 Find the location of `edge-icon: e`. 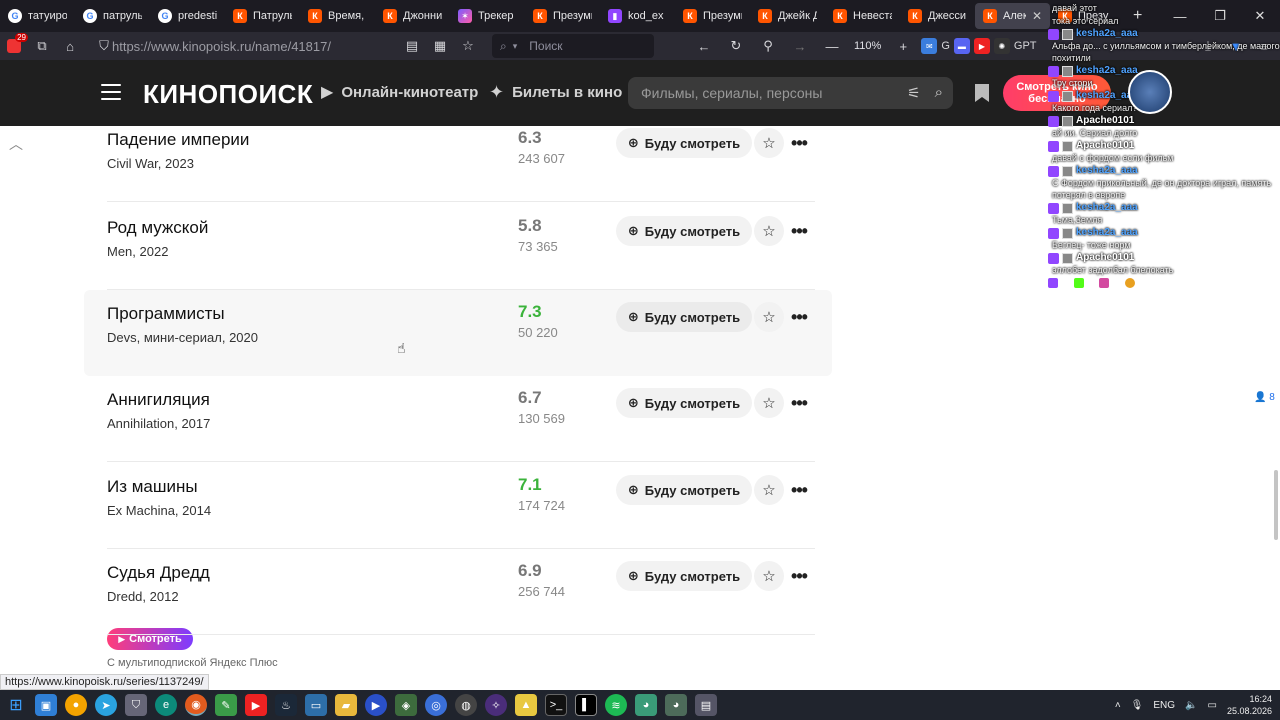

edge-icon: e is located at coordinates (166, 705).